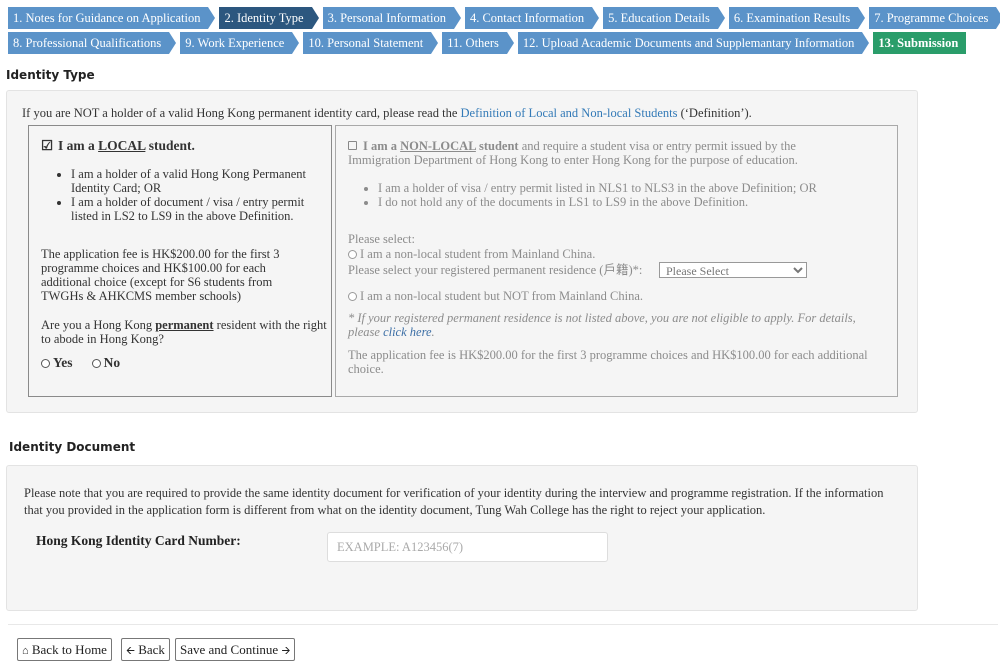  Describe the element at coordinates (371, 43) in the screenshot. I see `step-10-personal-statement: 10. Personal Statement` at that location.